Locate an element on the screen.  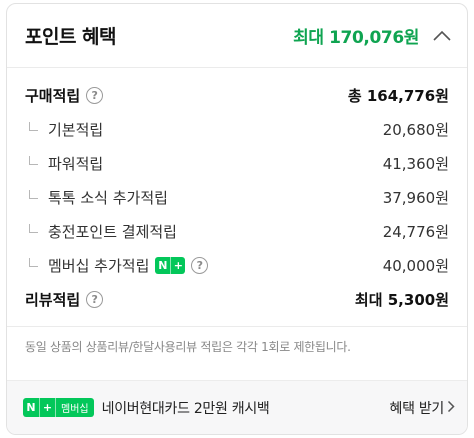
sub-item-label: 멤버십 추가적립 is located at coordinates (99, 265).